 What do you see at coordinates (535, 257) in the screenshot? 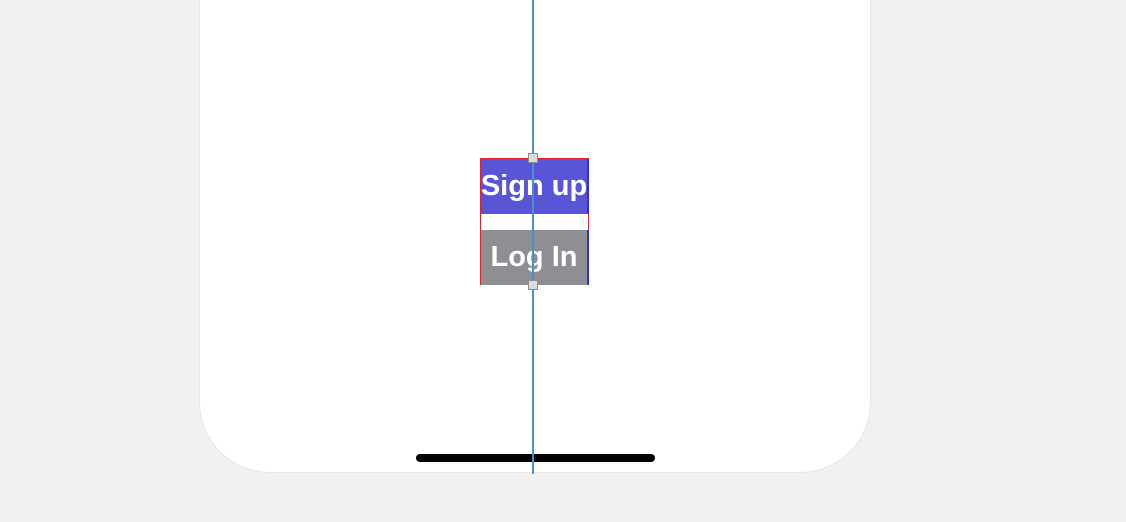
I see `login-button: Log In` at bounding box center [535, 257].